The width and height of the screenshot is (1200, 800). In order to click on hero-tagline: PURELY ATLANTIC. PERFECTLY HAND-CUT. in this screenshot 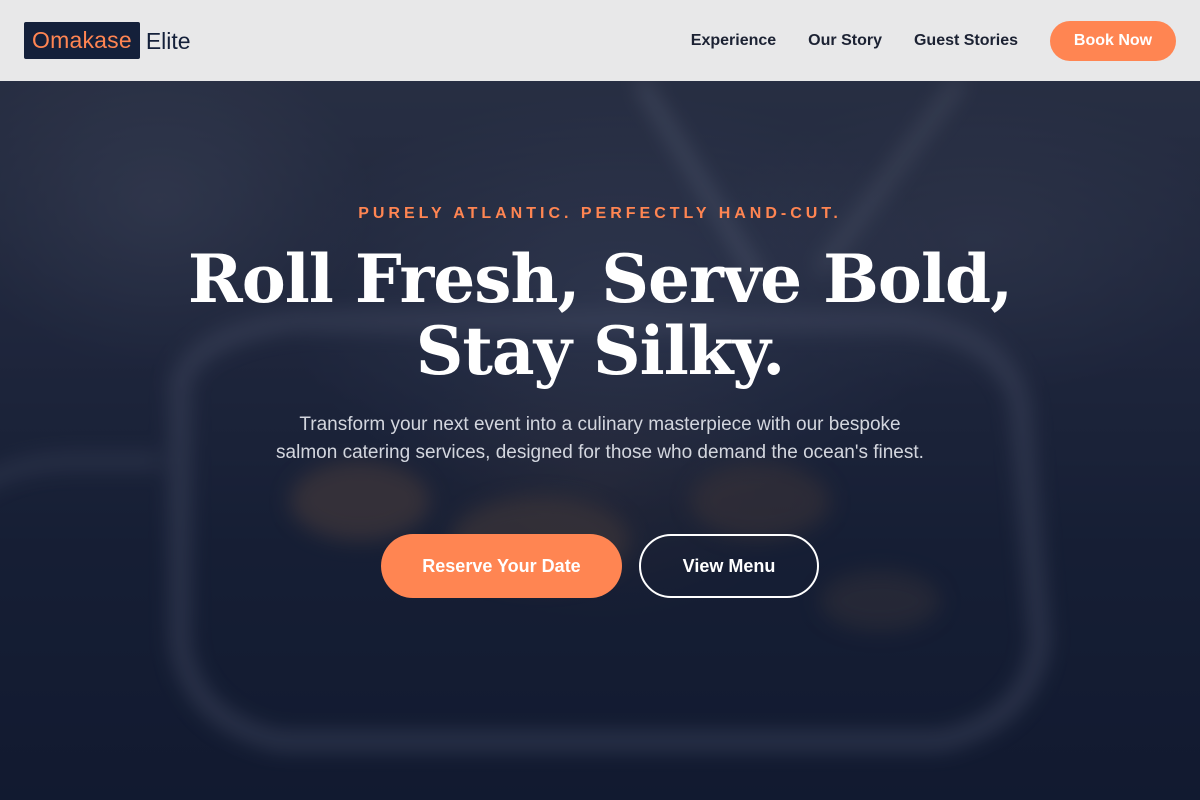, I will do `click(600, 213)`.